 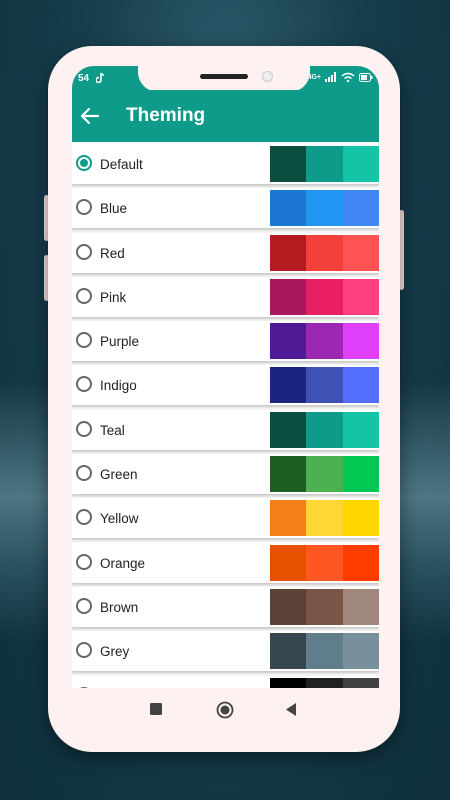 I want to click on recent-apps-icon, so click(x=156, y=709).